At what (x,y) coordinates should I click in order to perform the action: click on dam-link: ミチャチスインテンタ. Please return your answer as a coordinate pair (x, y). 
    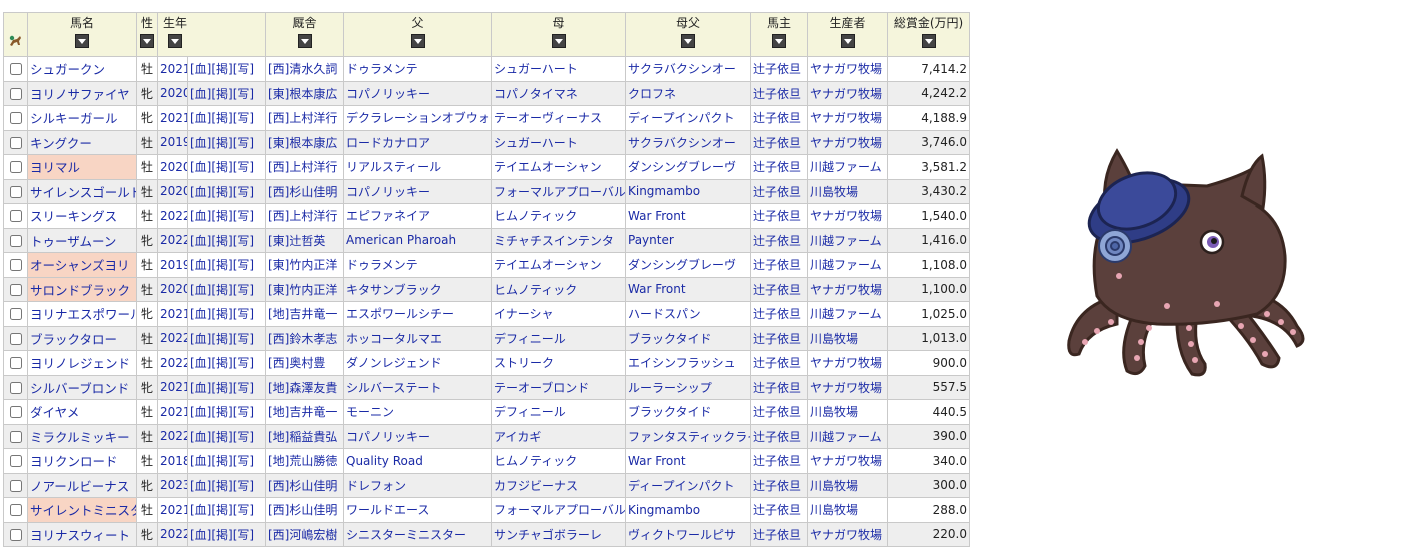
    Looking at the image, I should click on (554, 241).